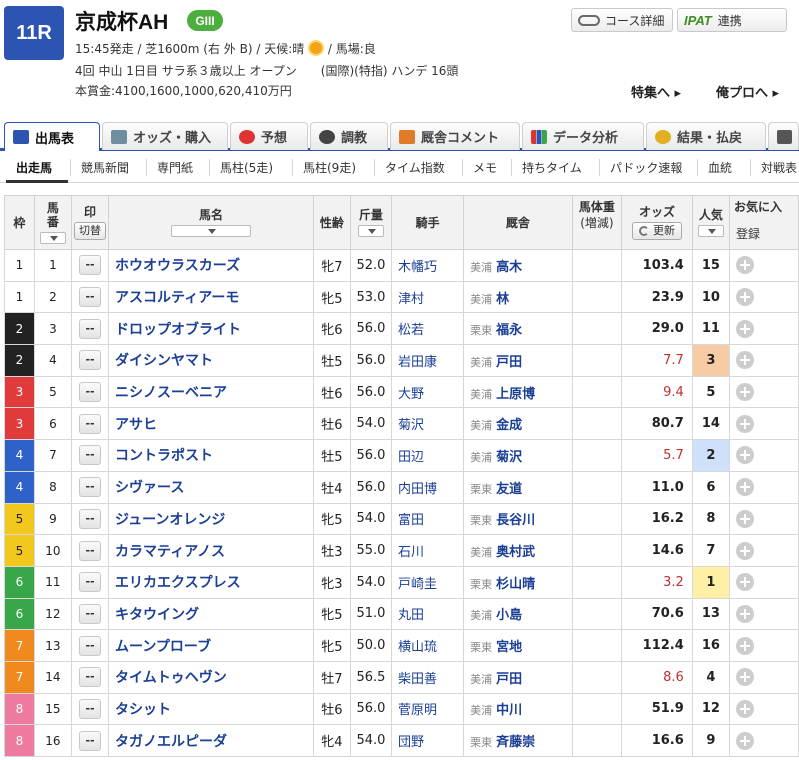 The image size is (799, 760). What do you see at coordinates (509, 457) in the screenshot?
I see `trainer-link: 菊沢` at bounding box center [509, 457].